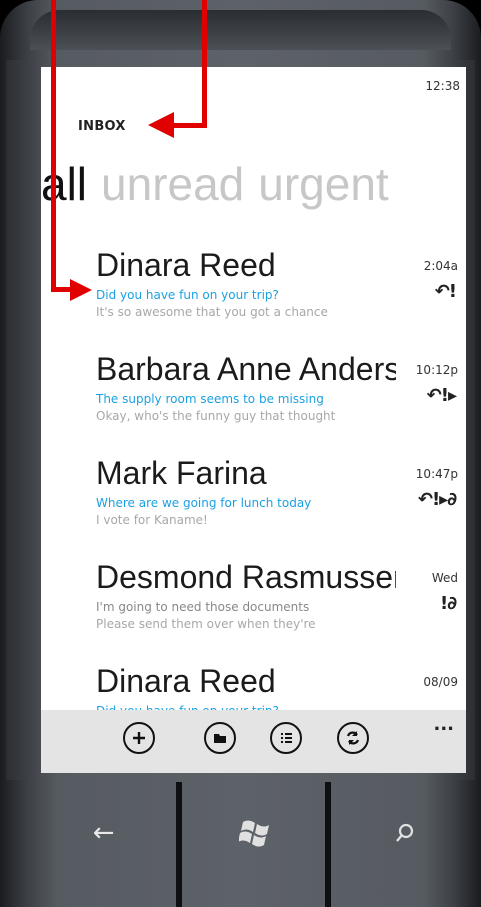  What do you see at coordinates (445, 291) in the screenshot?
I see `message-flags-icon: ↶!` at bounding box center [445, 291].